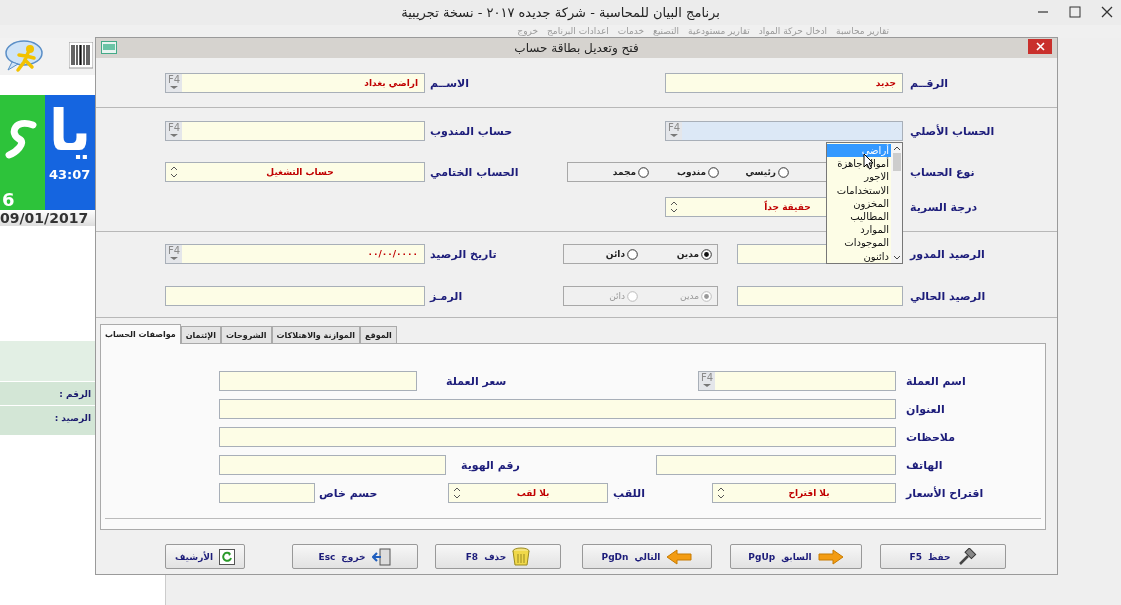  What do you see at coordinates (560, 12) in the screenshot?
I see `window-title: برنامج البيان للمحاسبة - شركة جديده ٢٠١٧ - نسخة تجريبية` at bounding box center [560, 12].